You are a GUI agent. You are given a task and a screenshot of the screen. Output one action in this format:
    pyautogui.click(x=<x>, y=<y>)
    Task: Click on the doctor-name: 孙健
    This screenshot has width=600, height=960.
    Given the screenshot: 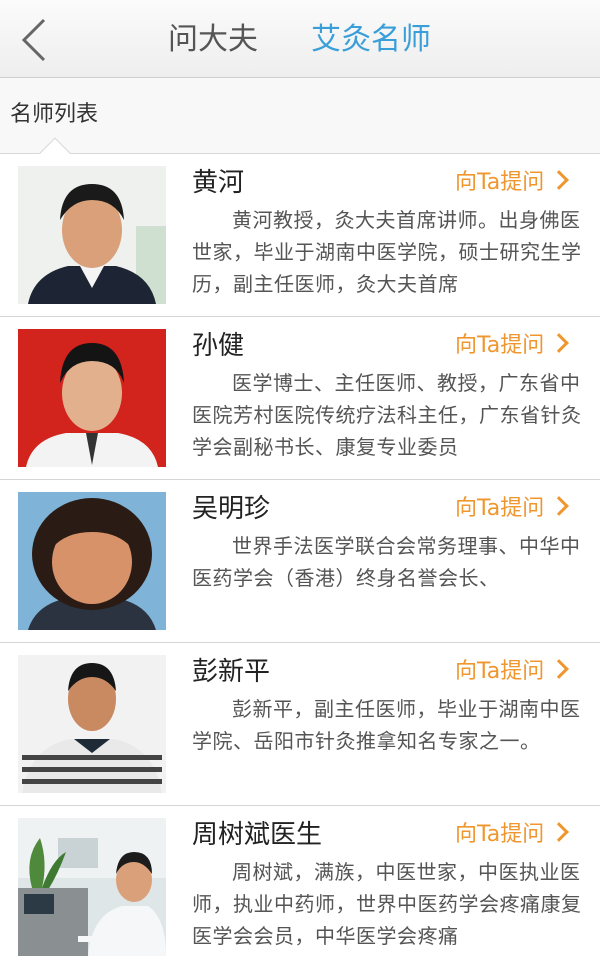 What is the action you would take?
    pyautogui.click(x=218, y=346)
    